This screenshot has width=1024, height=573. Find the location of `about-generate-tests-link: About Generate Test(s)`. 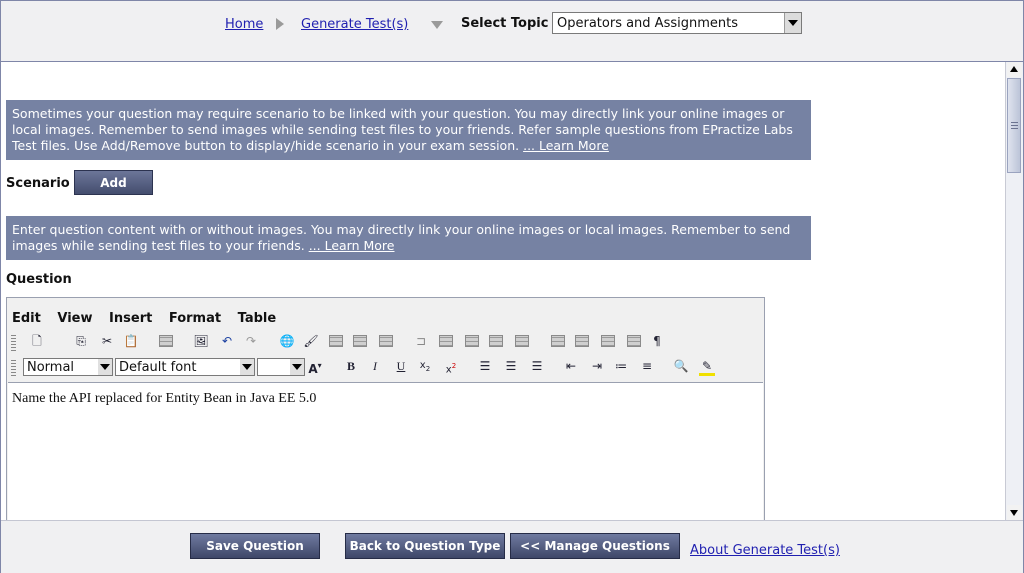

about-generate-tests-link: About Generate Test(s) is located at coordinates (765, 550).